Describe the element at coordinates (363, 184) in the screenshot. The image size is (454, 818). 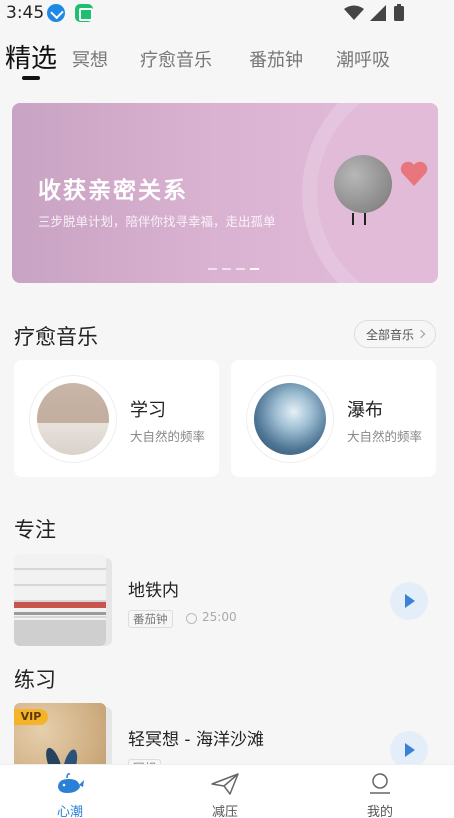
I see `stone-character-illustration` at that location.